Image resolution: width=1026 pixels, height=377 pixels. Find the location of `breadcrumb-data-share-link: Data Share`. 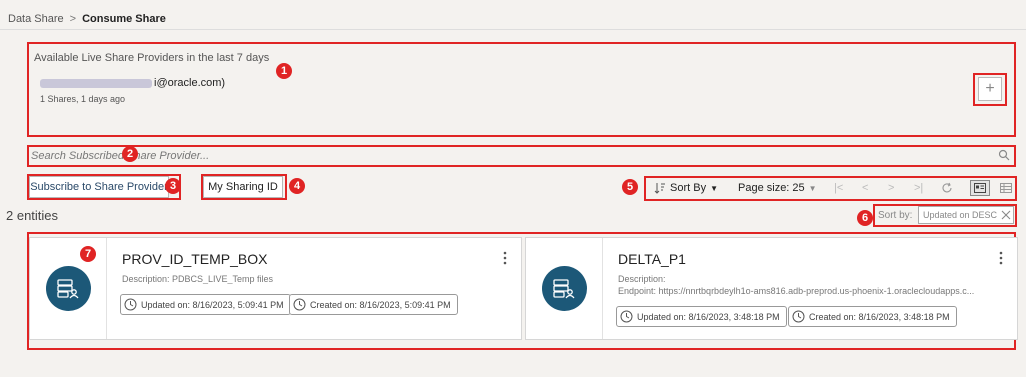

breadcrumb-data-share-link: Data Share is located at coordinates (36, 19).